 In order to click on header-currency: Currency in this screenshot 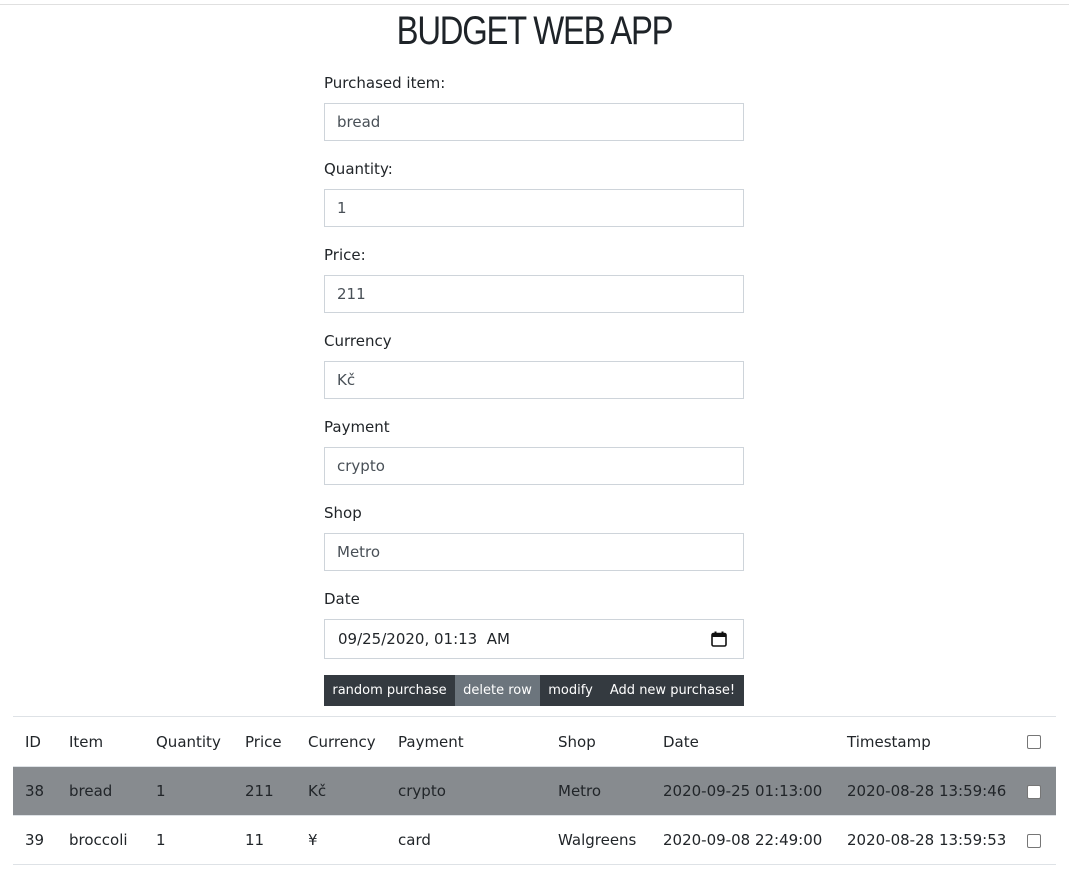, I will do `click(341, 741)`.